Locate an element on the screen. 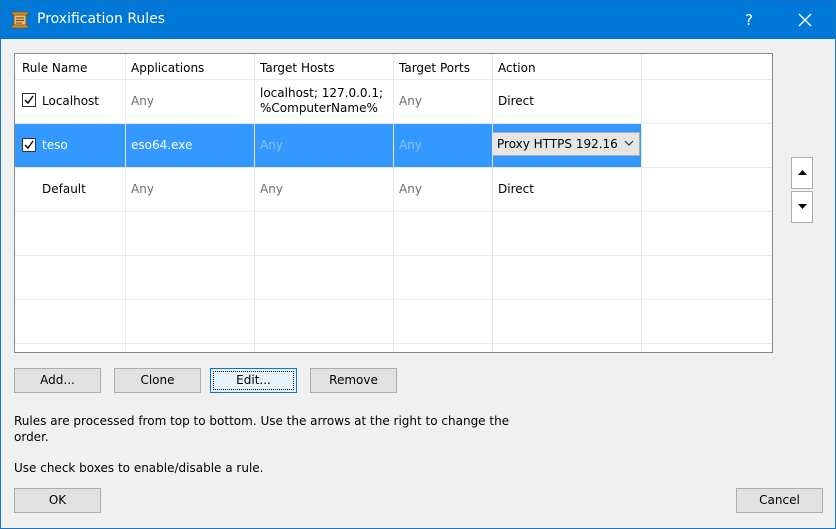  rule-action-dropdown: Proxy HTTPS 192.168 is located at coordinates (566, 144).